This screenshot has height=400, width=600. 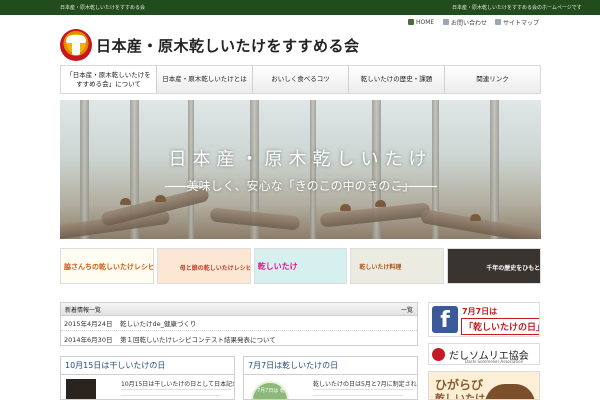 I want to click on contact-link-label: お問い合わせ, so click(x=469, y=23).